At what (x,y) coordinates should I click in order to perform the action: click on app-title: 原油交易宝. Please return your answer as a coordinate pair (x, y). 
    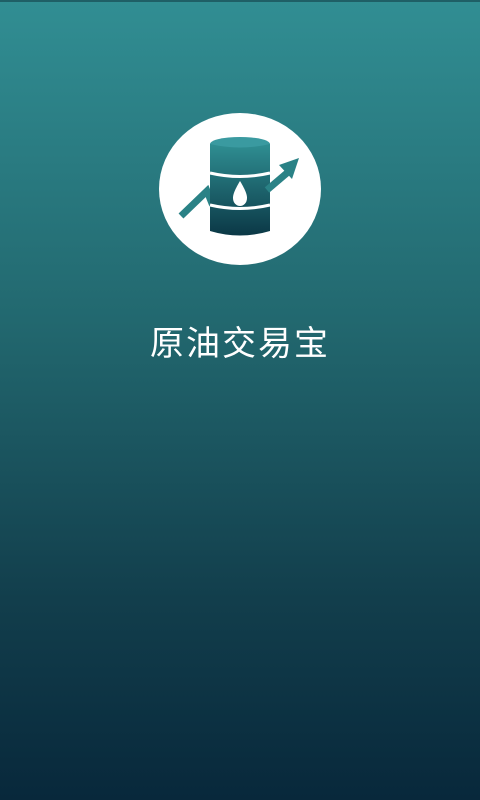
    Looking at the image, I should click on (240, 344).